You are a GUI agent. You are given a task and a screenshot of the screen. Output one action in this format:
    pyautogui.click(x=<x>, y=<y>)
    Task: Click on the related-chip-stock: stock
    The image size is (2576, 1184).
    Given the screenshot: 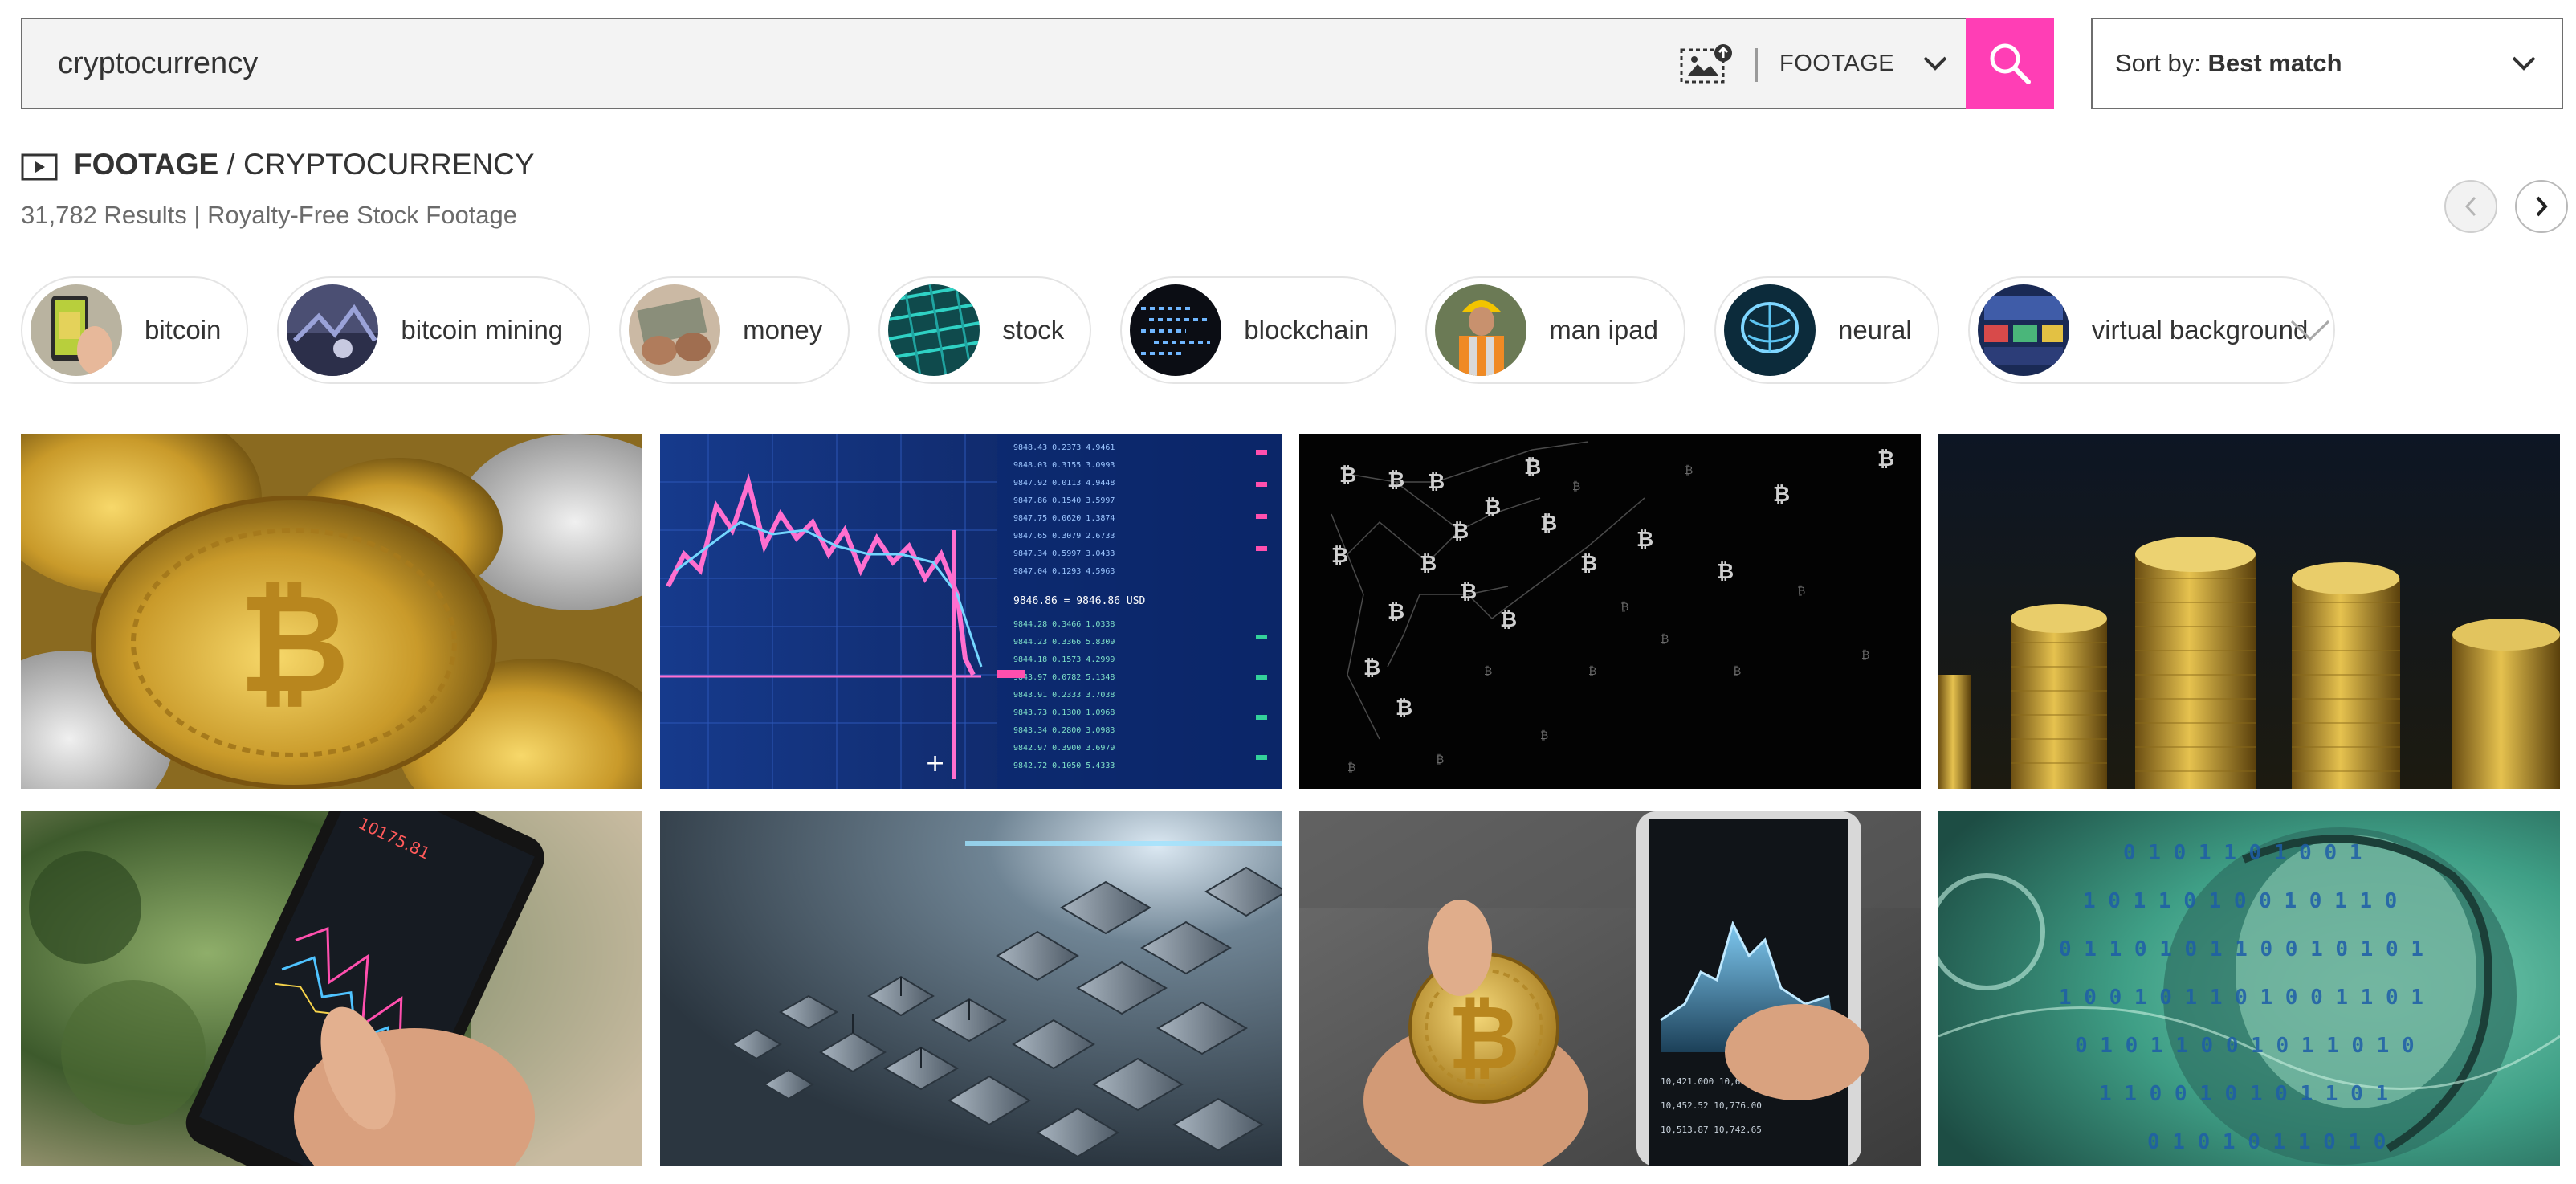 What is the action you would take?
    pyautogui.click(x=985, y=330)
    